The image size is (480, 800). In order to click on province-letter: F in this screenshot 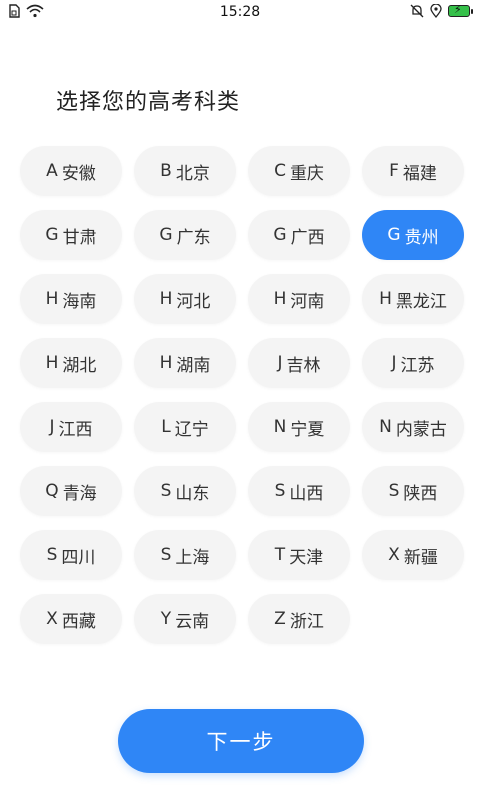, I will do `click(394, 171)`.